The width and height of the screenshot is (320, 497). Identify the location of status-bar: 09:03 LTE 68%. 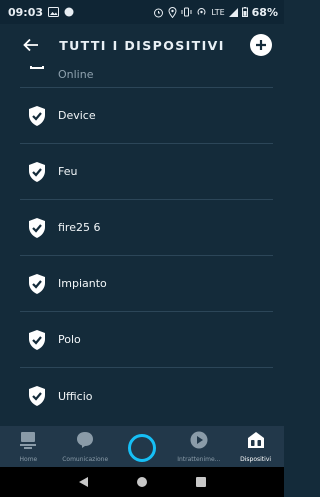
(142, 12).